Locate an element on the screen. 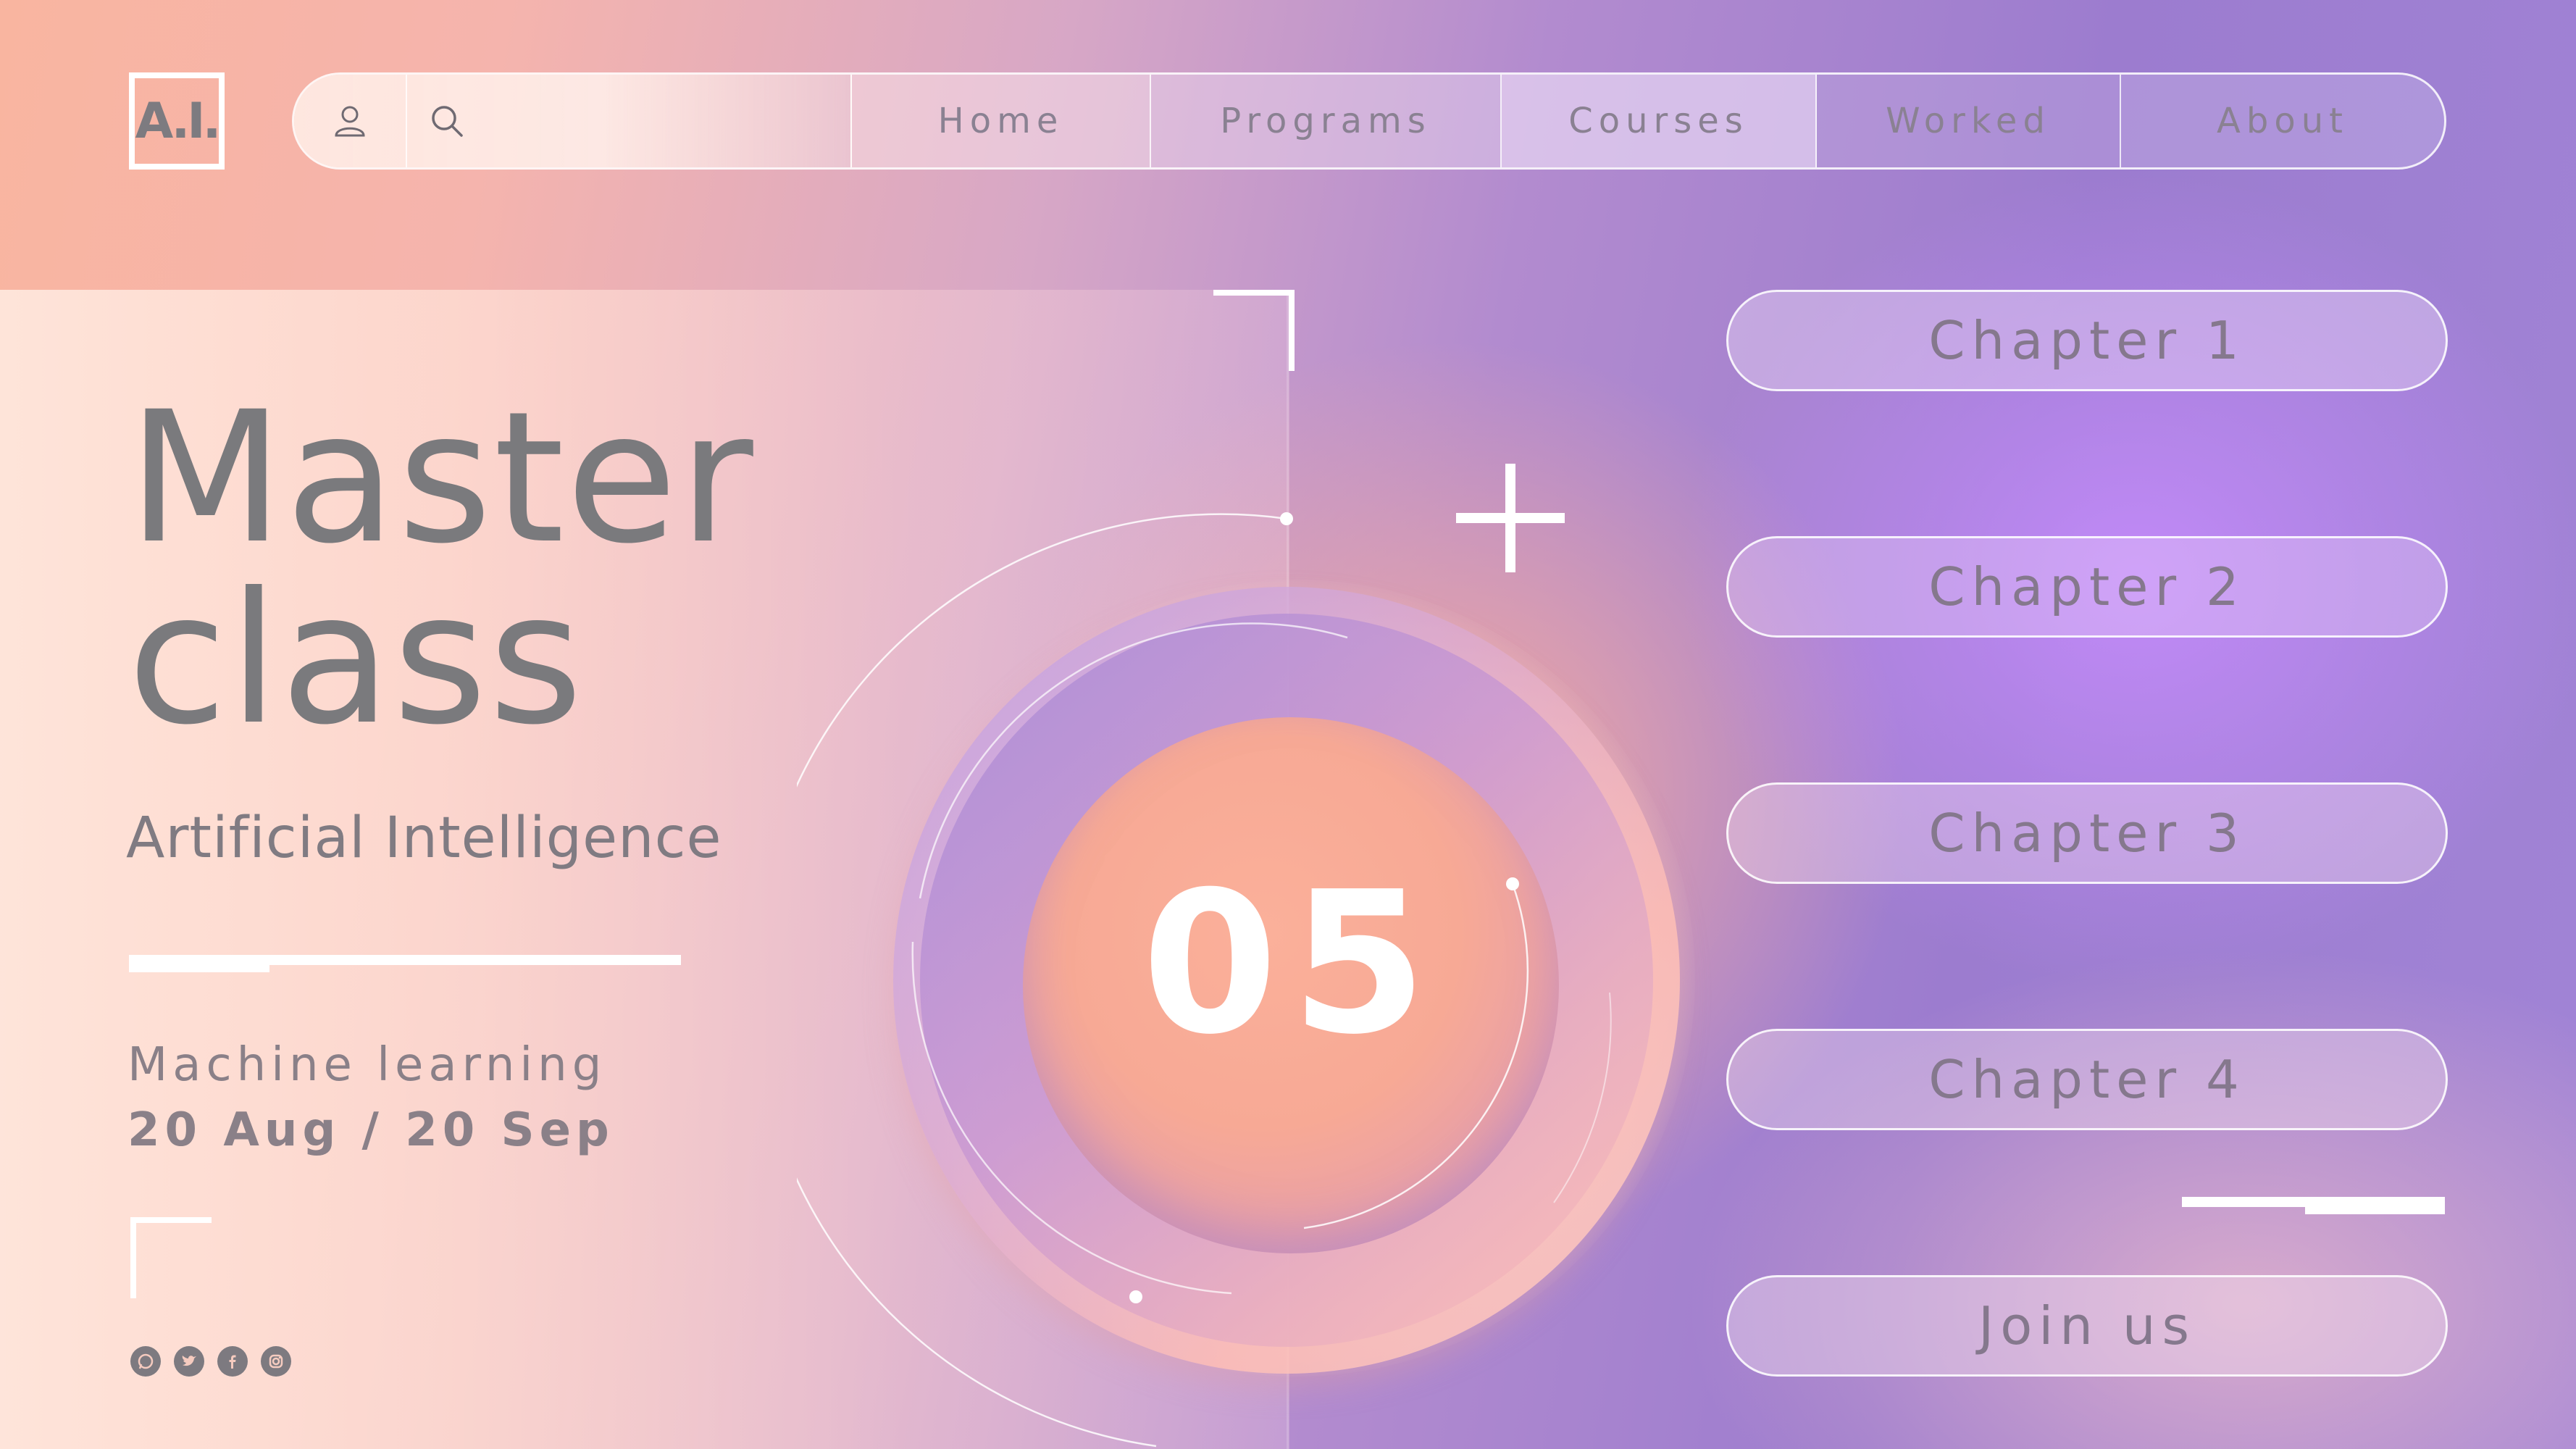 The height and width of the screenshot is (1449, 2576). search-icon is located at coordinates (447, 122).